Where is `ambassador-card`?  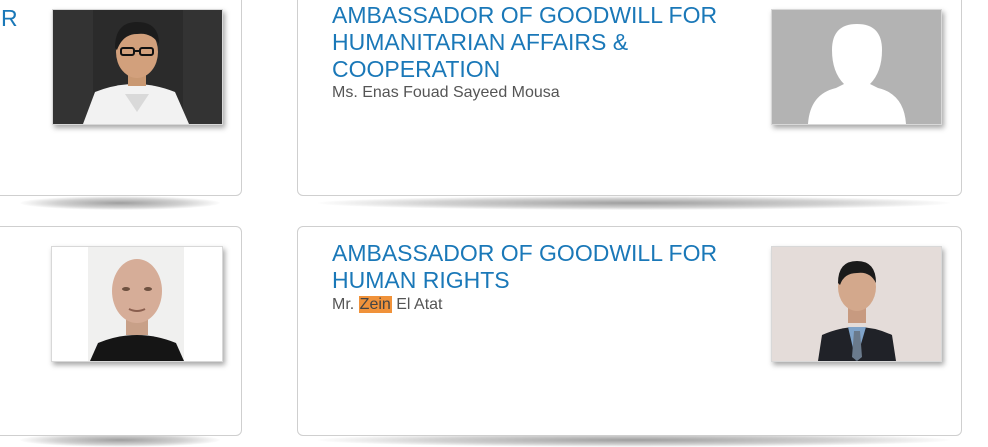 ambassador-card is located at coordinates (121, 331).